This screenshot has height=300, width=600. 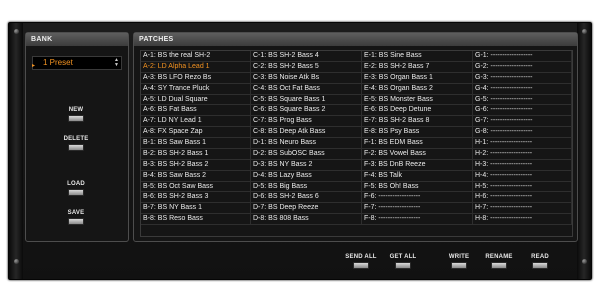 I want to click on patch-cell: C-7: BS Prog Bass, so click(x=306, y=122).